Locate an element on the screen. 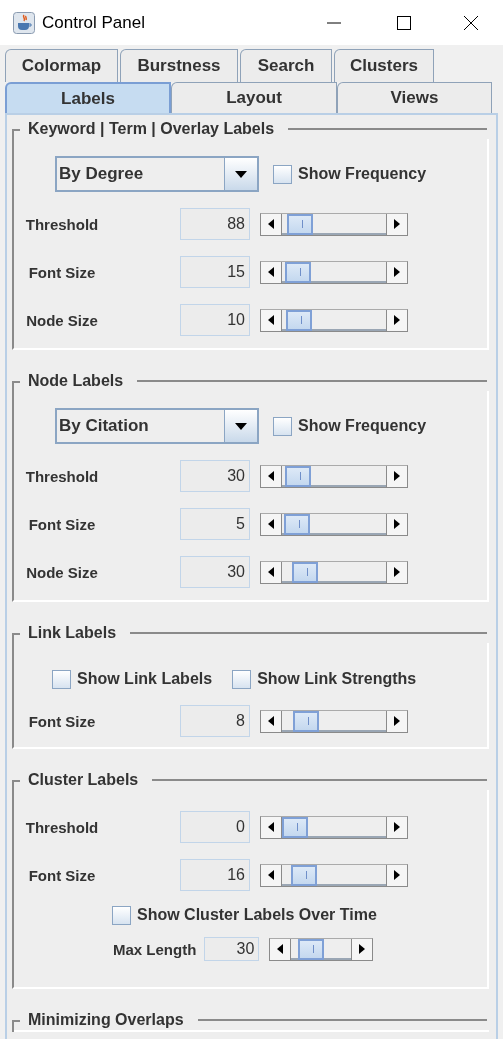 The image size is (503, 1039). tab: Labels is located at coordinates (88, 97).